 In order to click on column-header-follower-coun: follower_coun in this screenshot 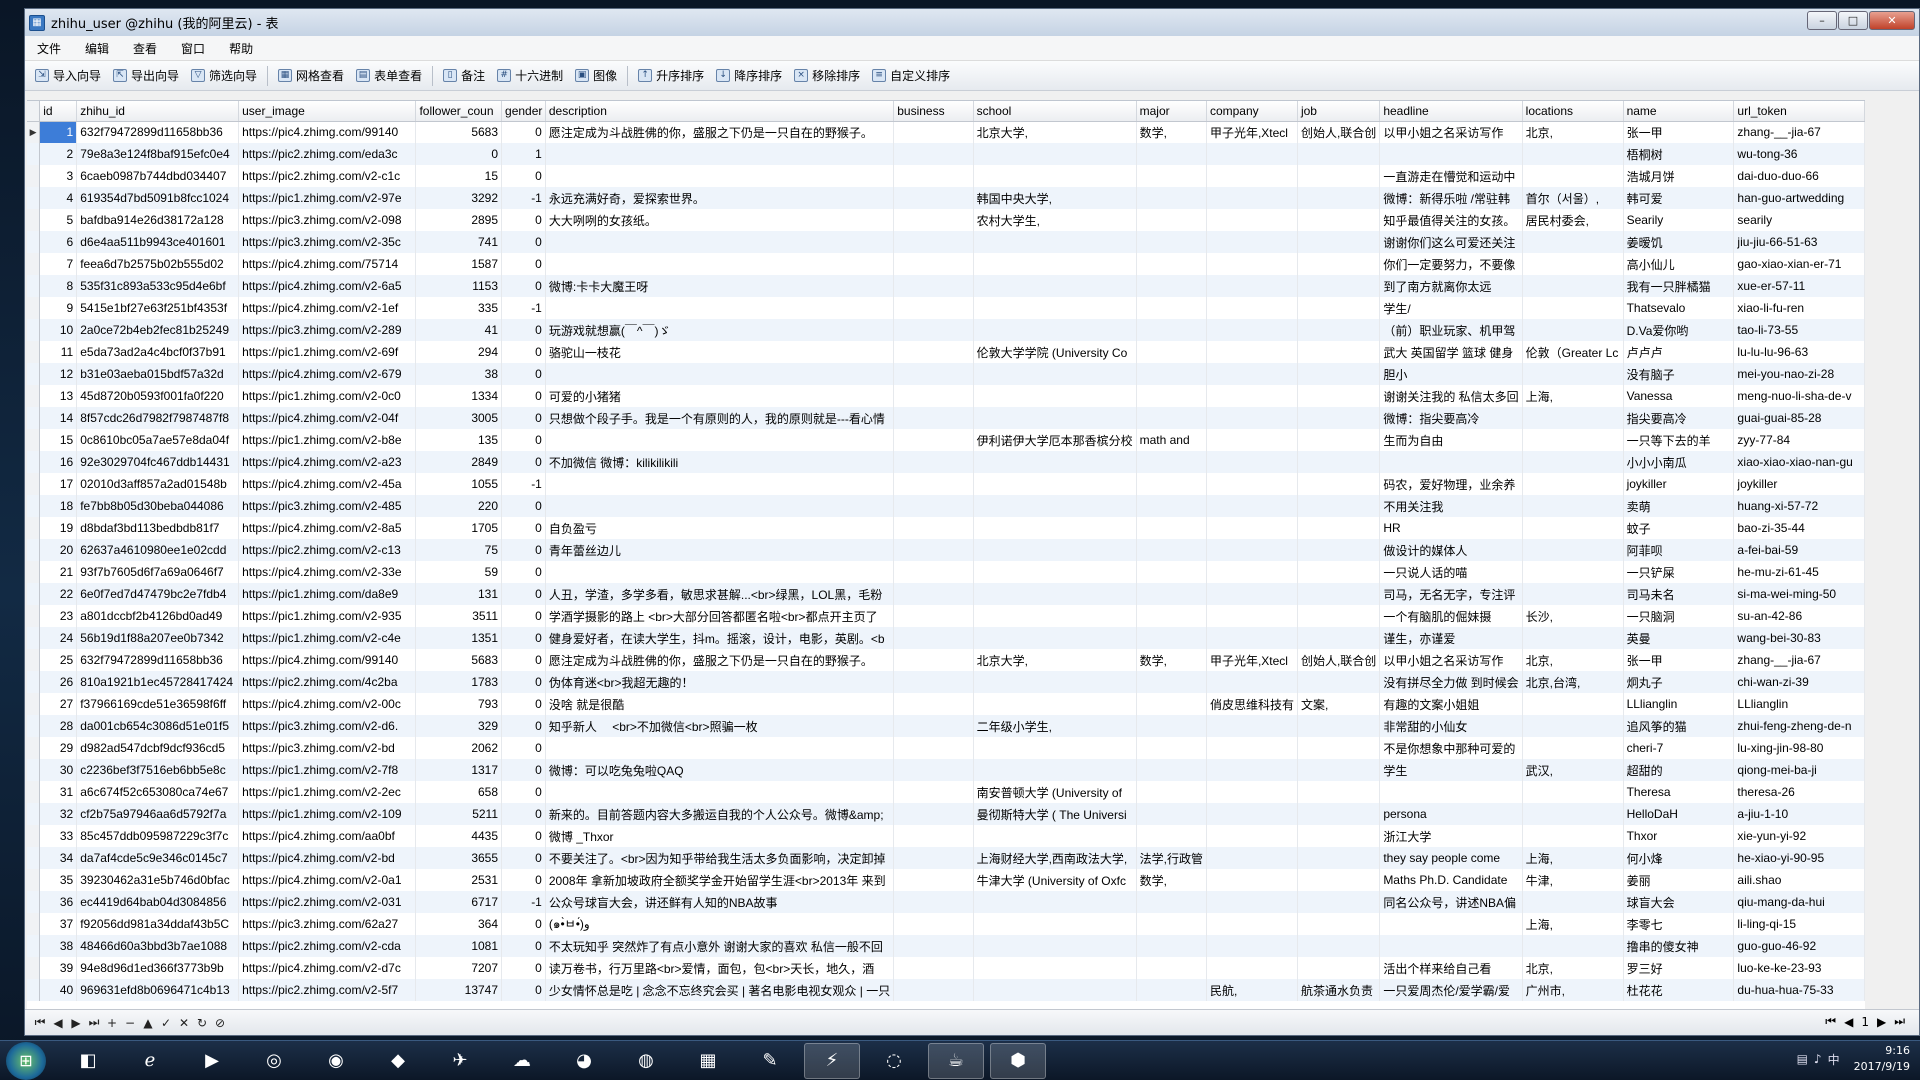, I will do `click(459, 111)`.